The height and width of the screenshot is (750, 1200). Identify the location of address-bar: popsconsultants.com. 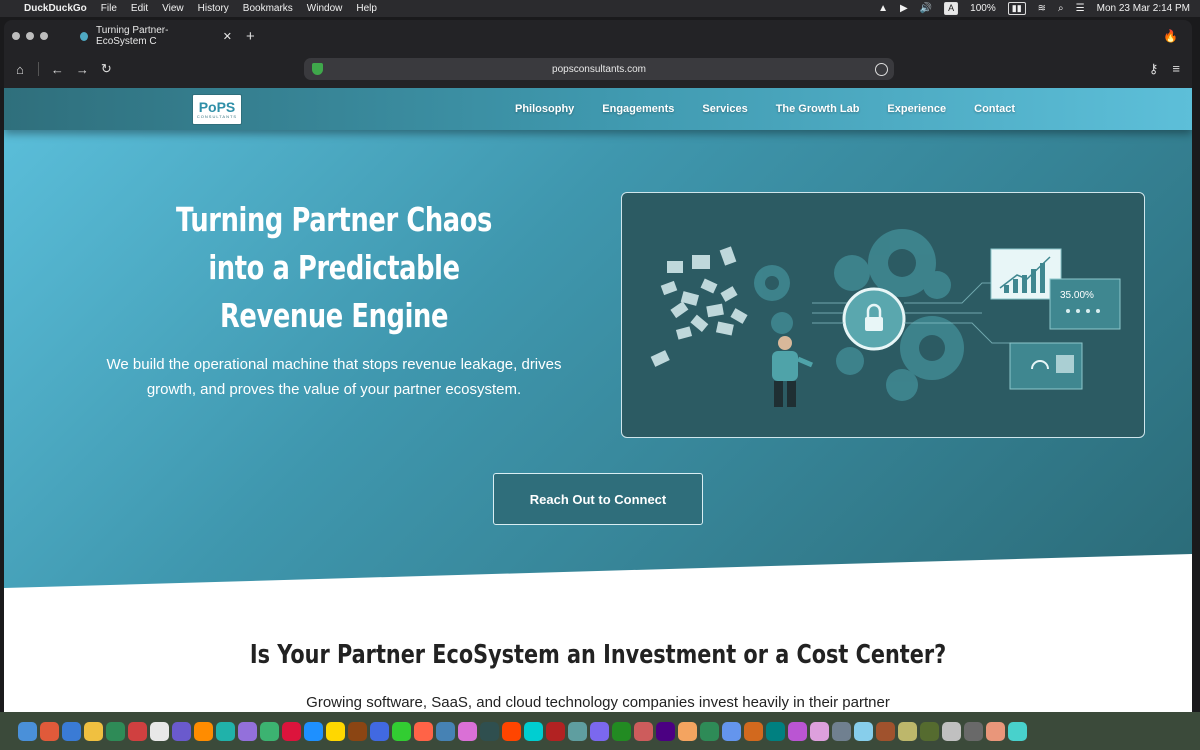
(599, 69).